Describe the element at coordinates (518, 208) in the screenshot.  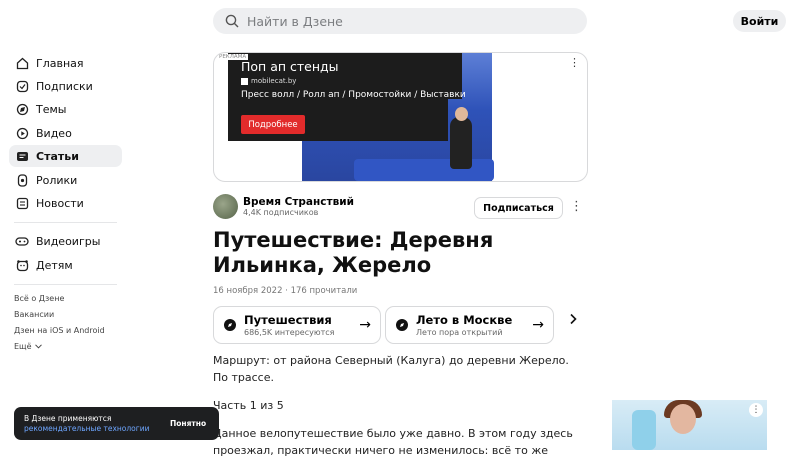
I see `subscribe-button: Подписаться` at that location.